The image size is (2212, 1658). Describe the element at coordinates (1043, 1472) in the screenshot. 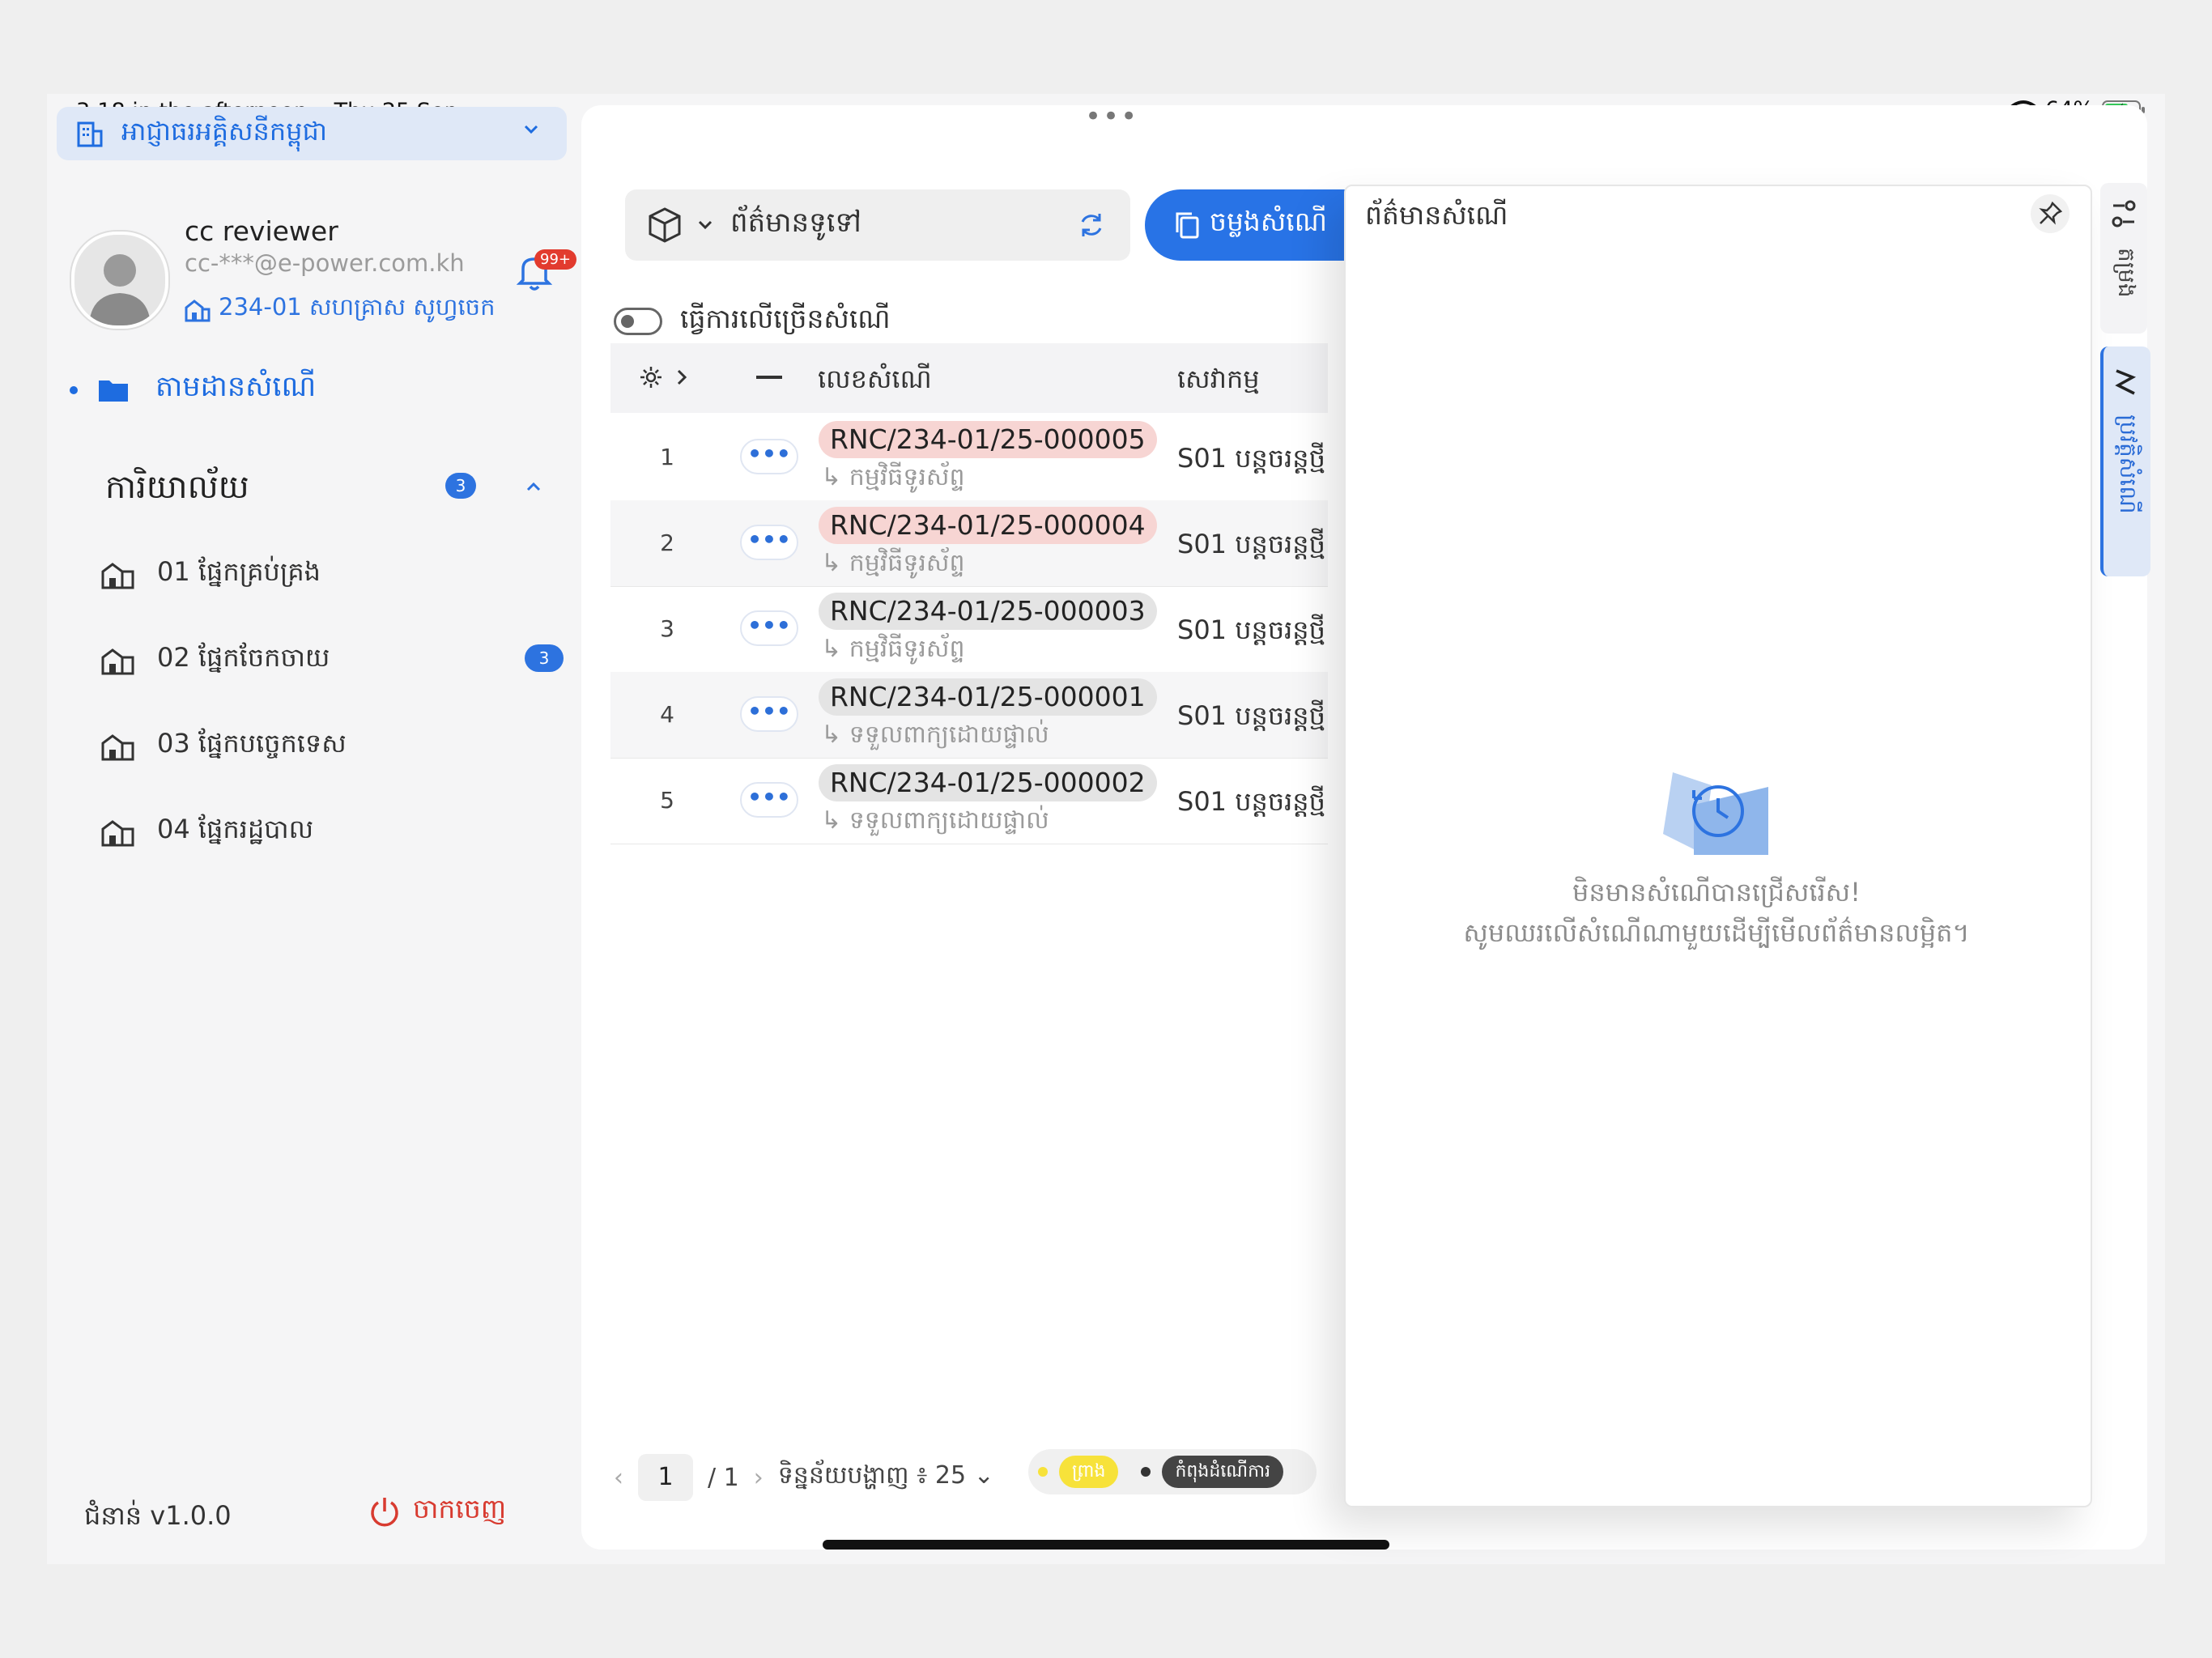

I see `legend-draft-dot` at that location.